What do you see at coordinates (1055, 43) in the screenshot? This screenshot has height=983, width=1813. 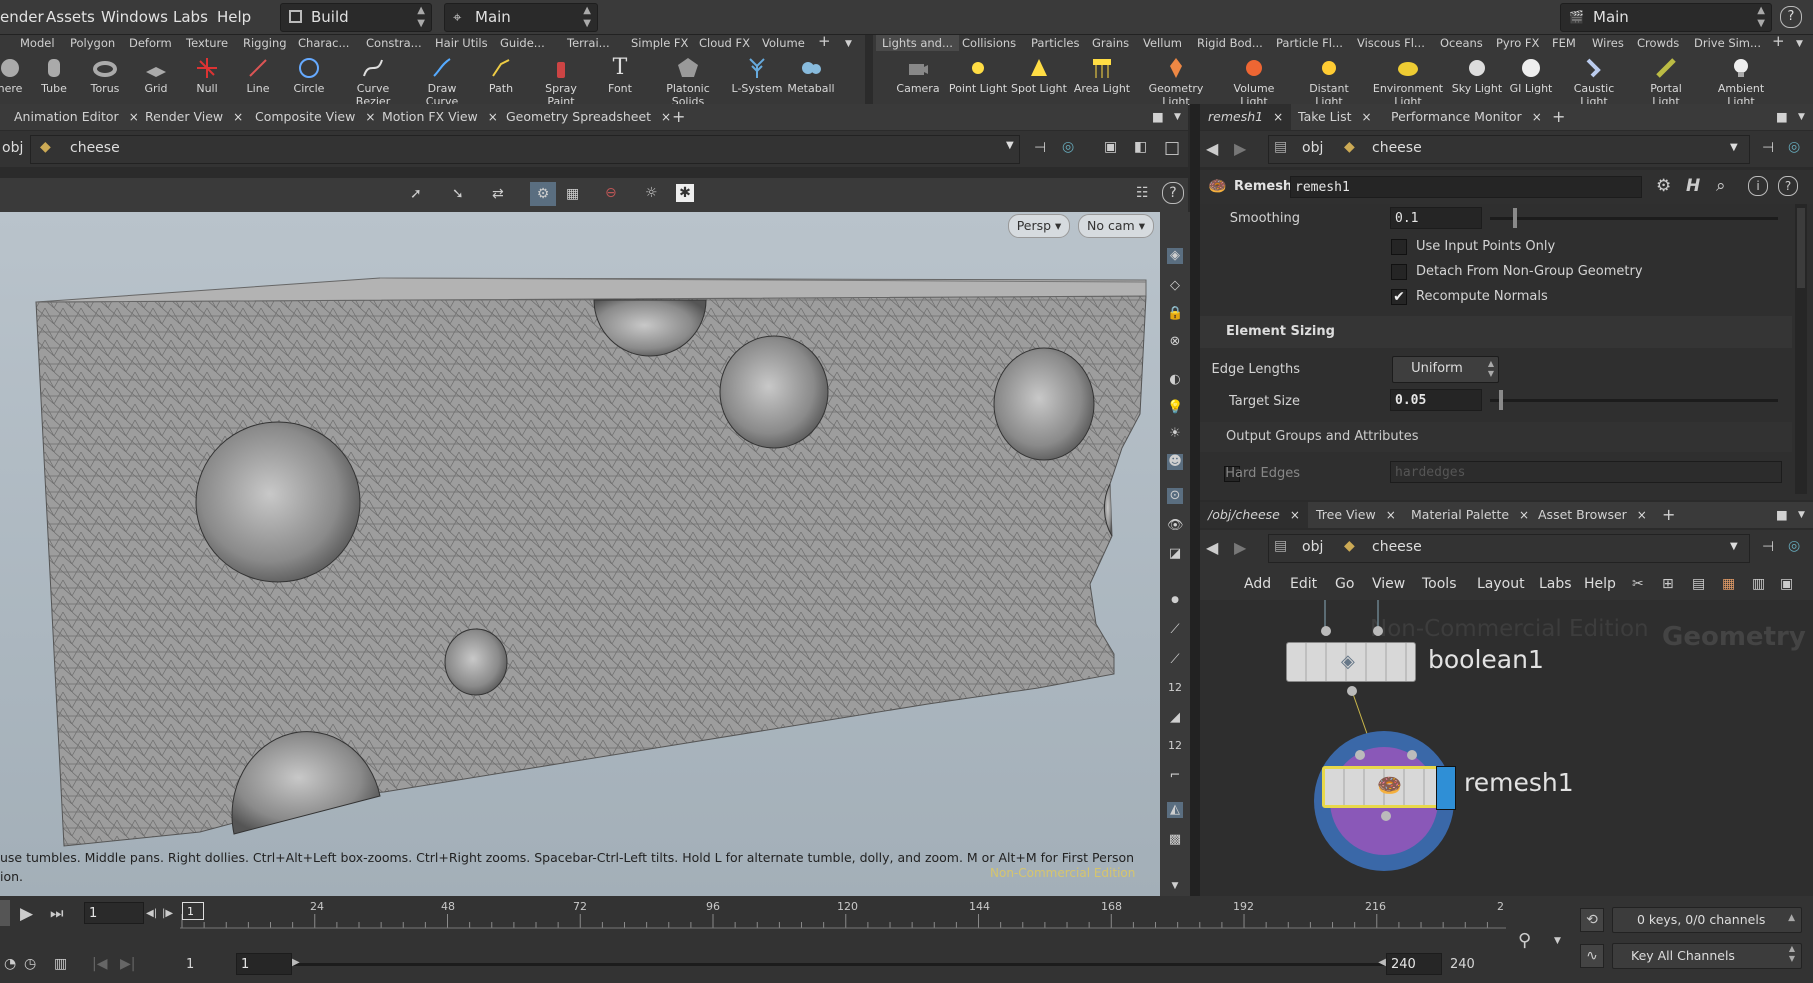 I see `shelf-tab-particles: Particles` at bounding box center [1055, 43].